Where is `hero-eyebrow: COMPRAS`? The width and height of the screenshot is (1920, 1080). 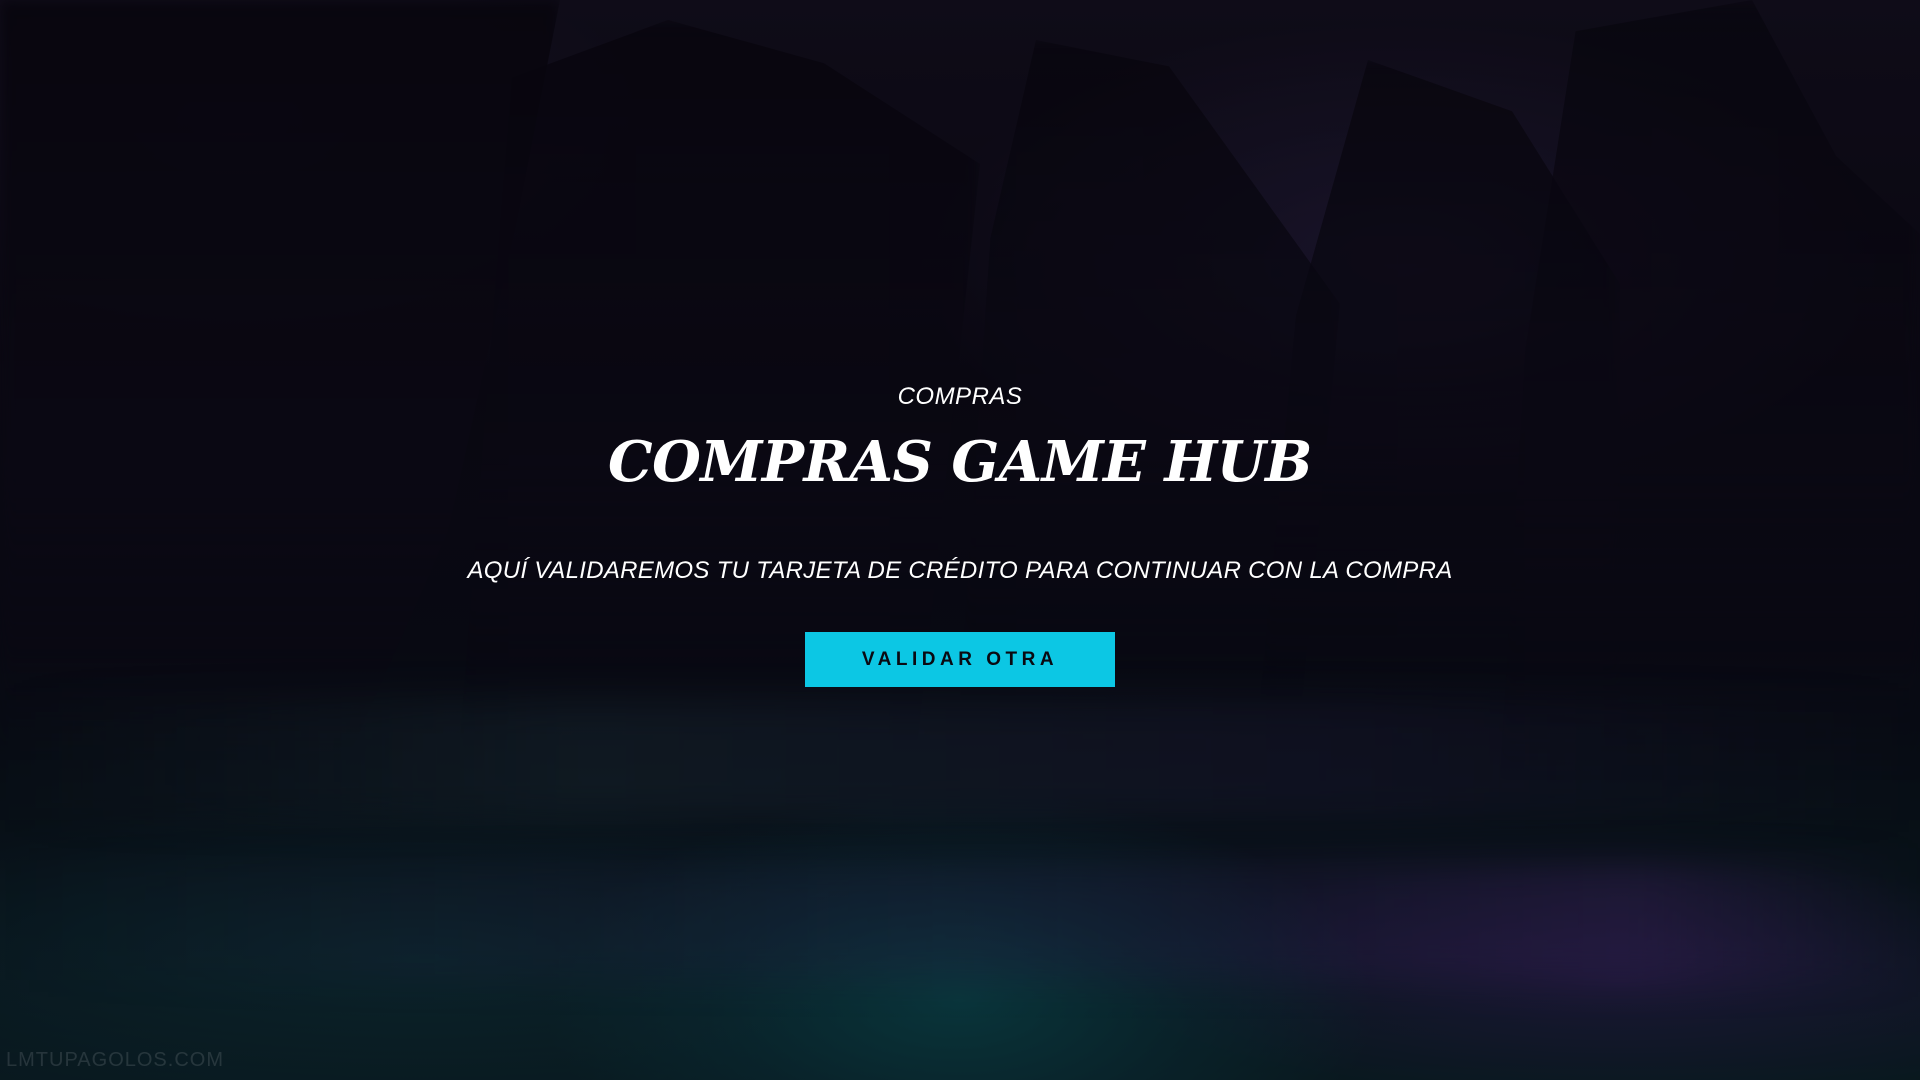 hero-eyebrow: COMPRAS is located at coordinates (960, 396).